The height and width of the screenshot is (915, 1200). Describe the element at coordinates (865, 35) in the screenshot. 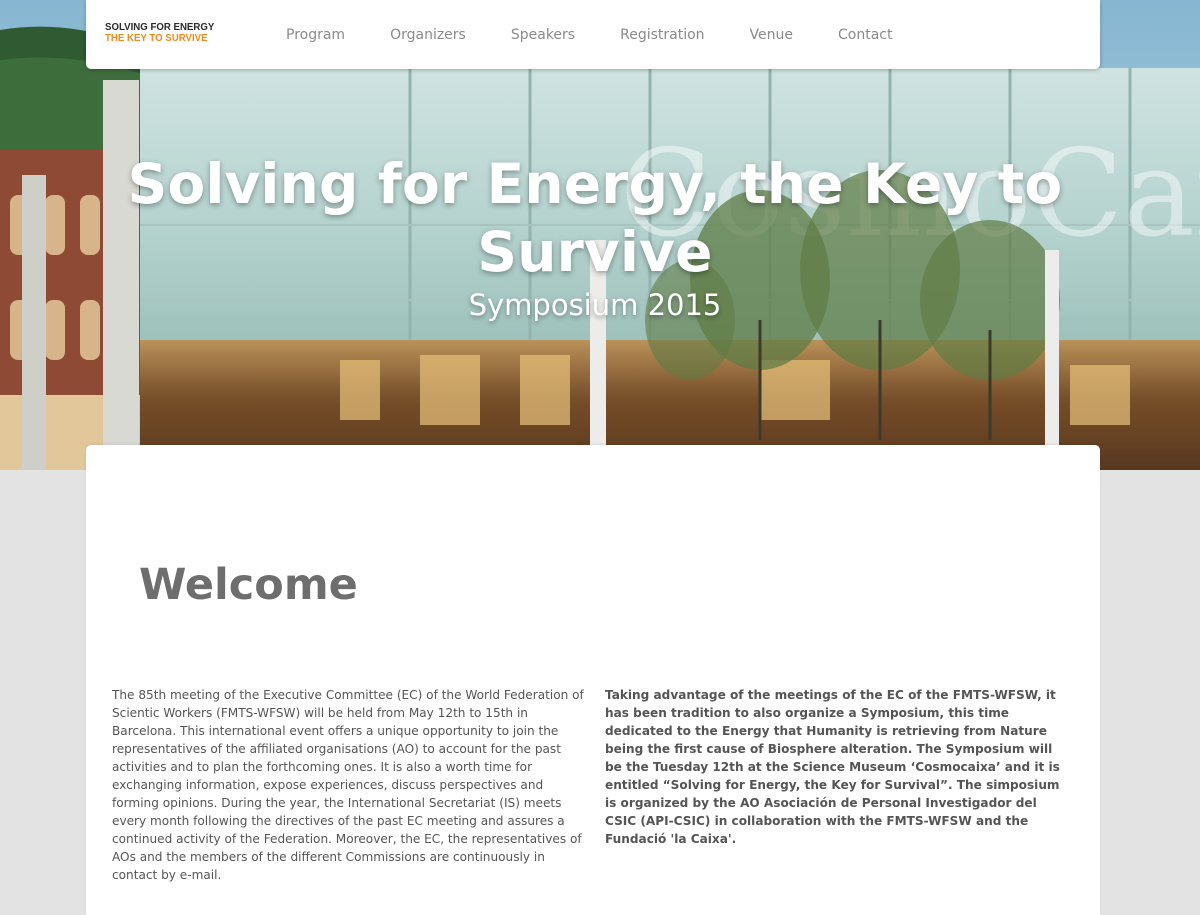

I see `nav-link-contact: Contact` at that location.